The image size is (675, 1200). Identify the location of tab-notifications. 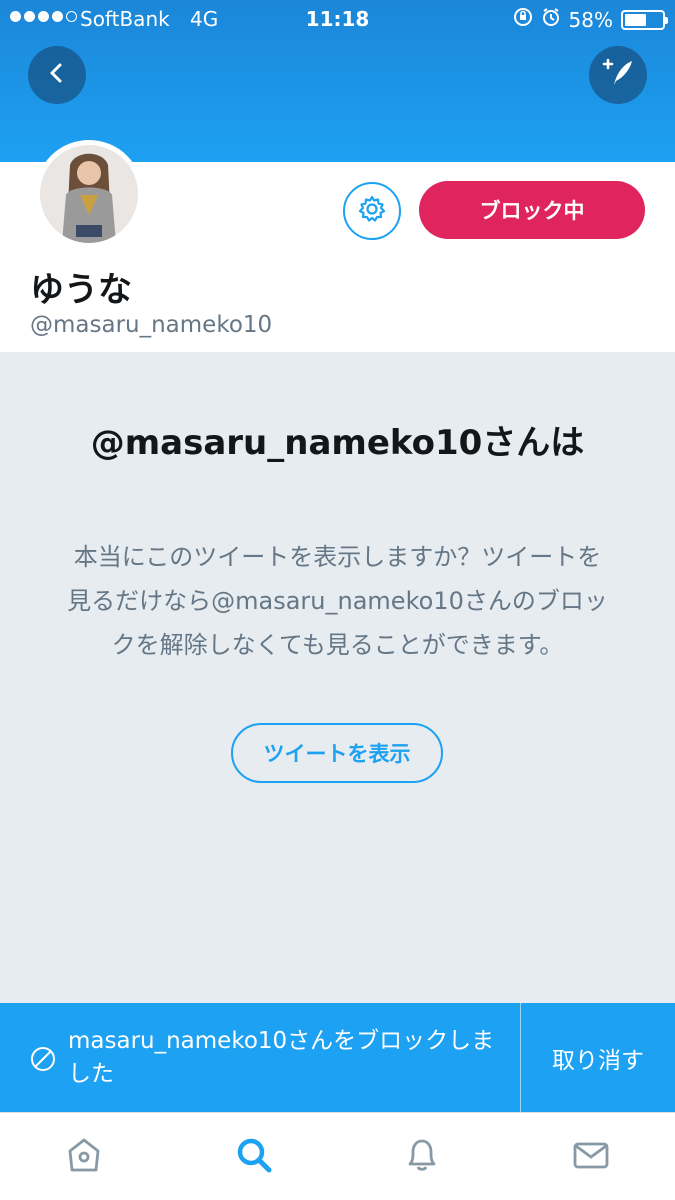
(422, 1157).